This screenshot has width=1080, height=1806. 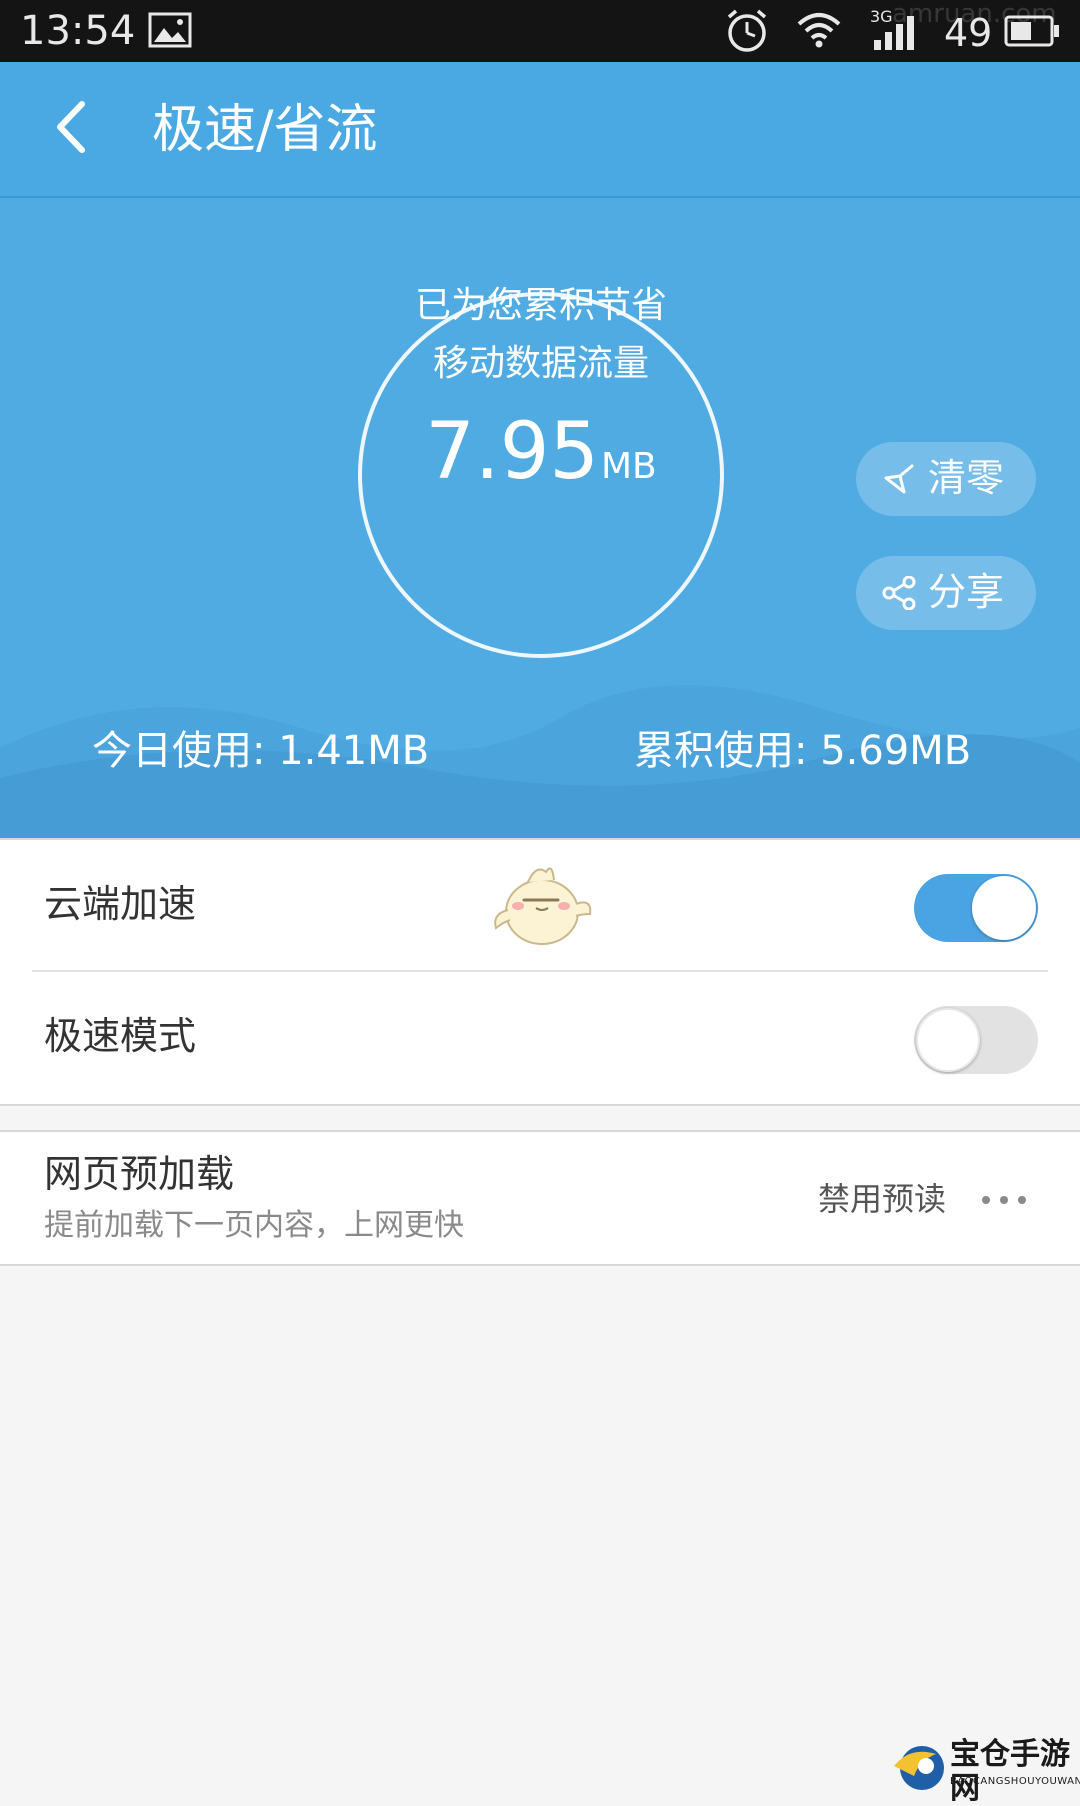 What do you see at coordinates (540, 305) in the screenshot?
I see `savings-line1: 已为您累积节省` at bounding box center [540, 305].